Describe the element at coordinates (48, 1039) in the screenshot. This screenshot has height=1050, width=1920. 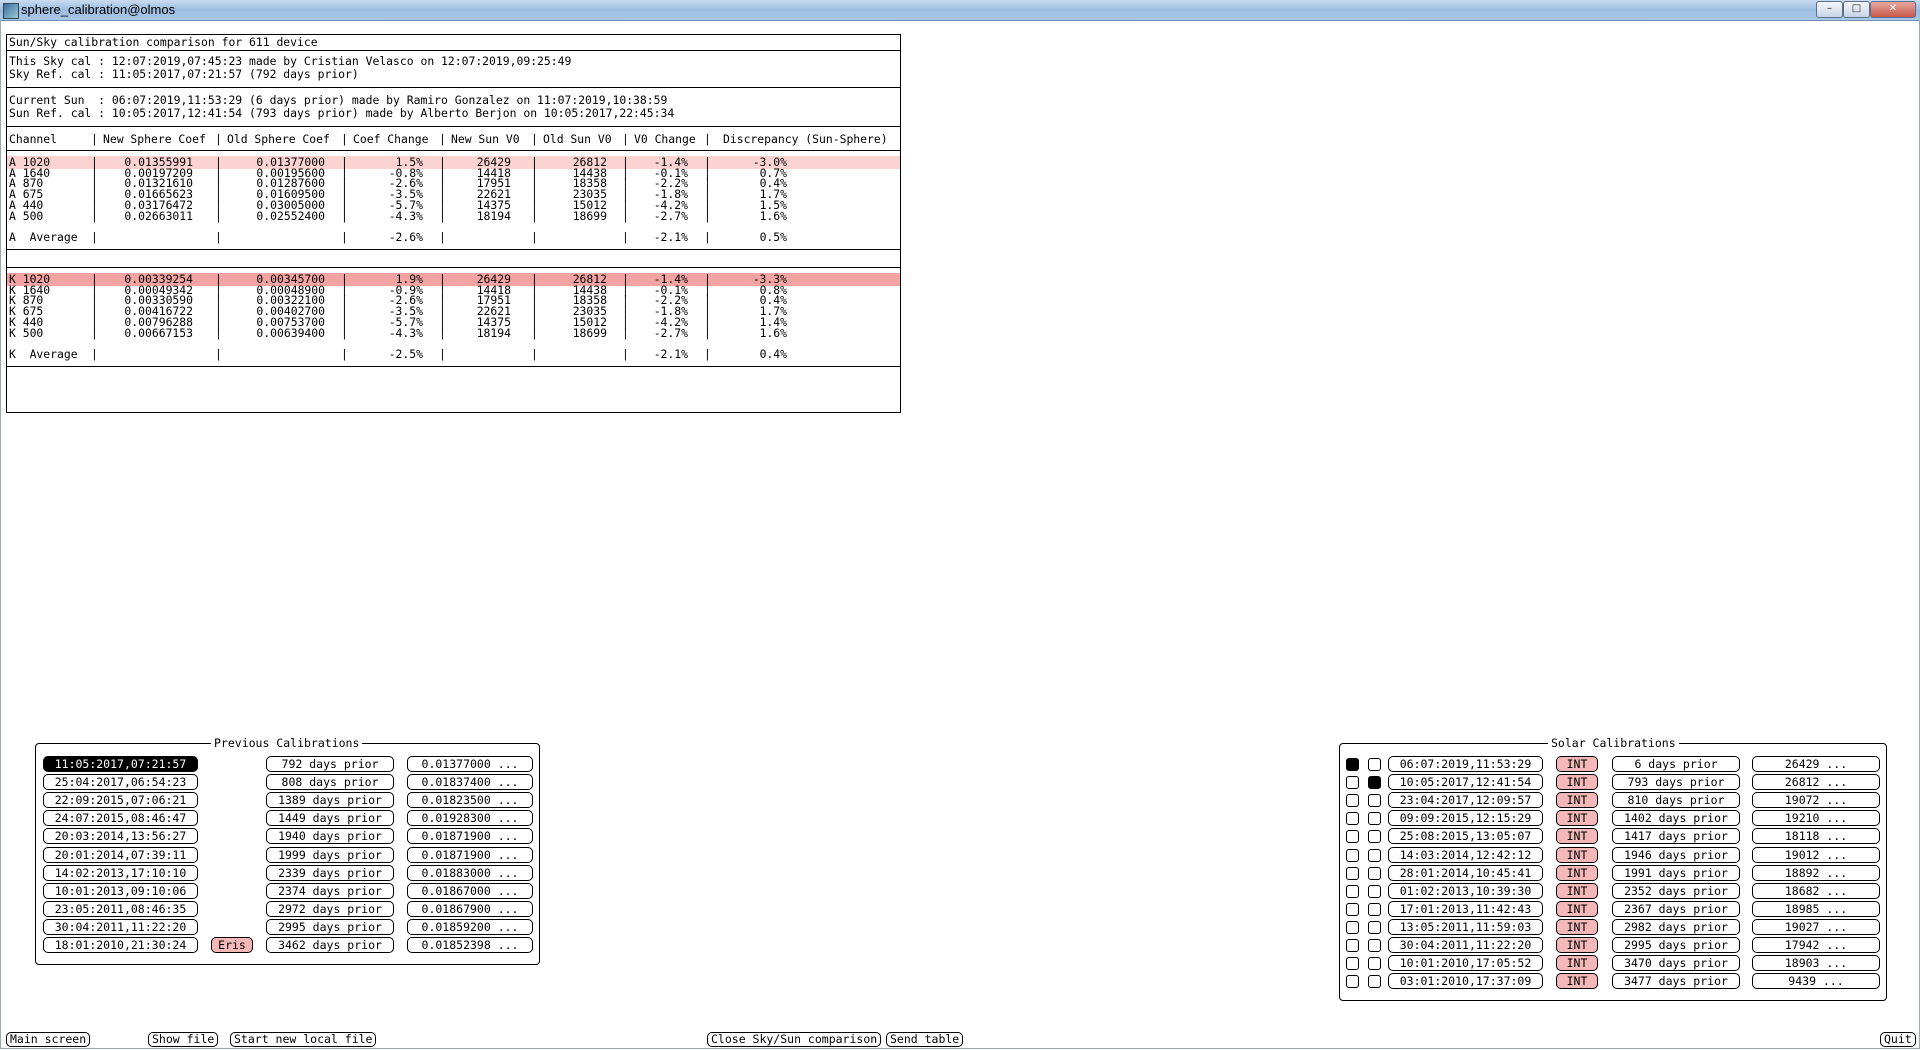
I see `main-screen-button: Main screen` at that location.